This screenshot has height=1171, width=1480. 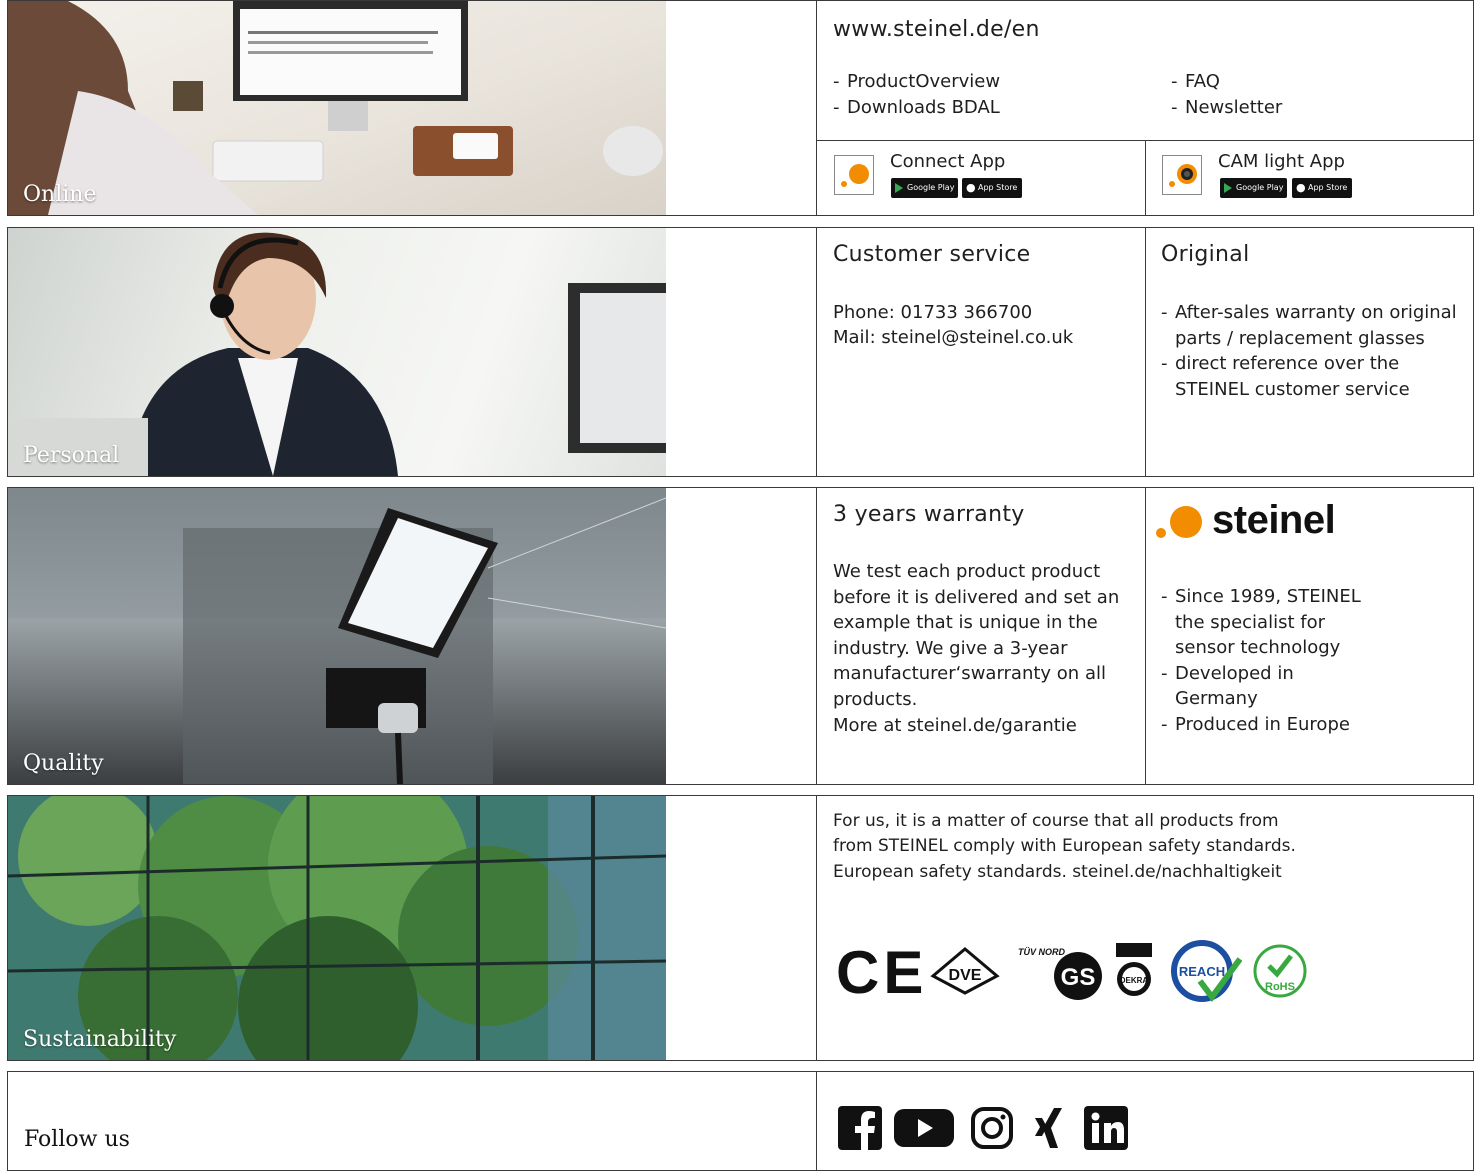 What do you see at coordinates (1050, 1128) in the screenshot?
I see `xing-icon` at bounding box center [1050, 1128].